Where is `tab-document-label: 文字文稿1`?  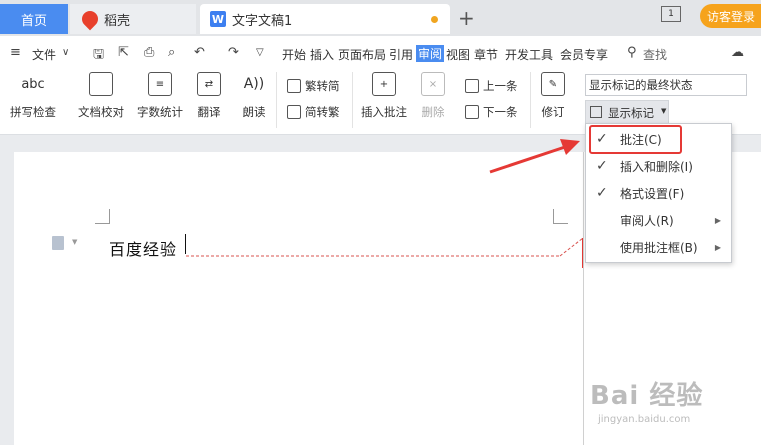
tab-document-label: 文字文稿1 is located at coordinates (262, 21).